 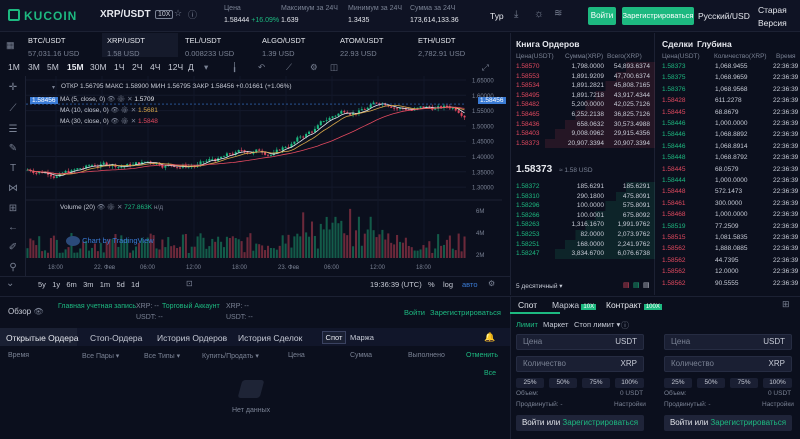 I want to click on ticker-xrp: XRP/USDT 1.58 USD, so click(x=142, y=47).